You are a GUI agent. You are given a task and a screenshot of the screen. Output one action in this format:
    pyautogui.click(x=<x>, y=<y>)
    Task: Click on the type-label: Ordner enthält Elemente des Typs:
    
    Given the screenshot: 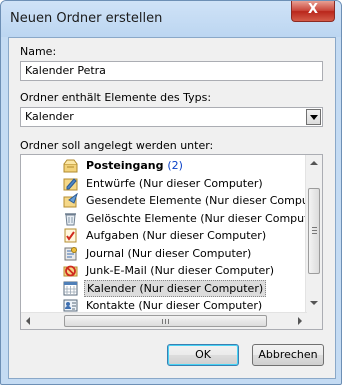 What is the action you would take?
    pyautogui.click(x=116, y=97)
    